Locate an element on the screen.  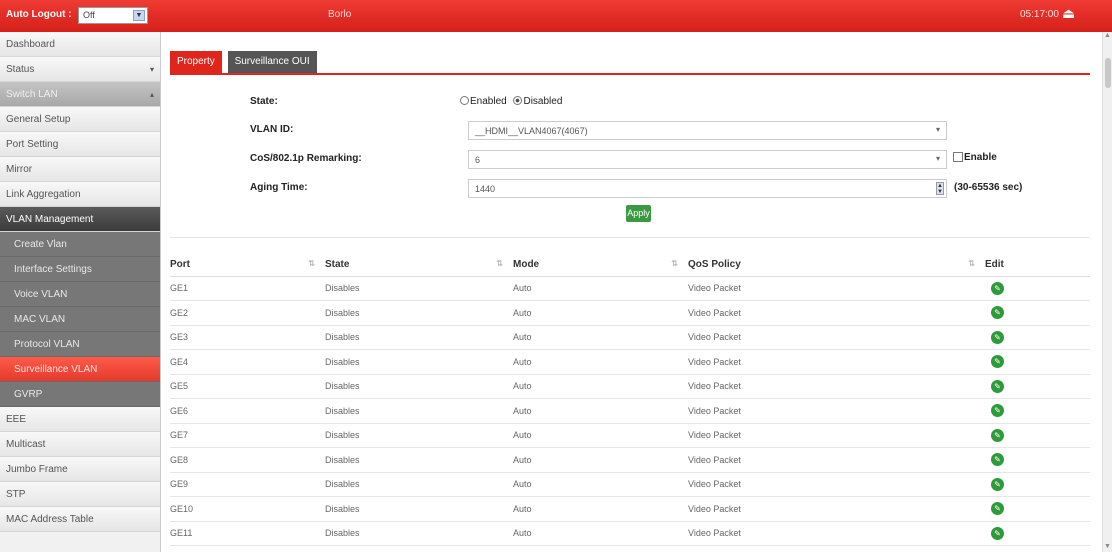
cell-port: GE5 is located at coordinates (247, 386).